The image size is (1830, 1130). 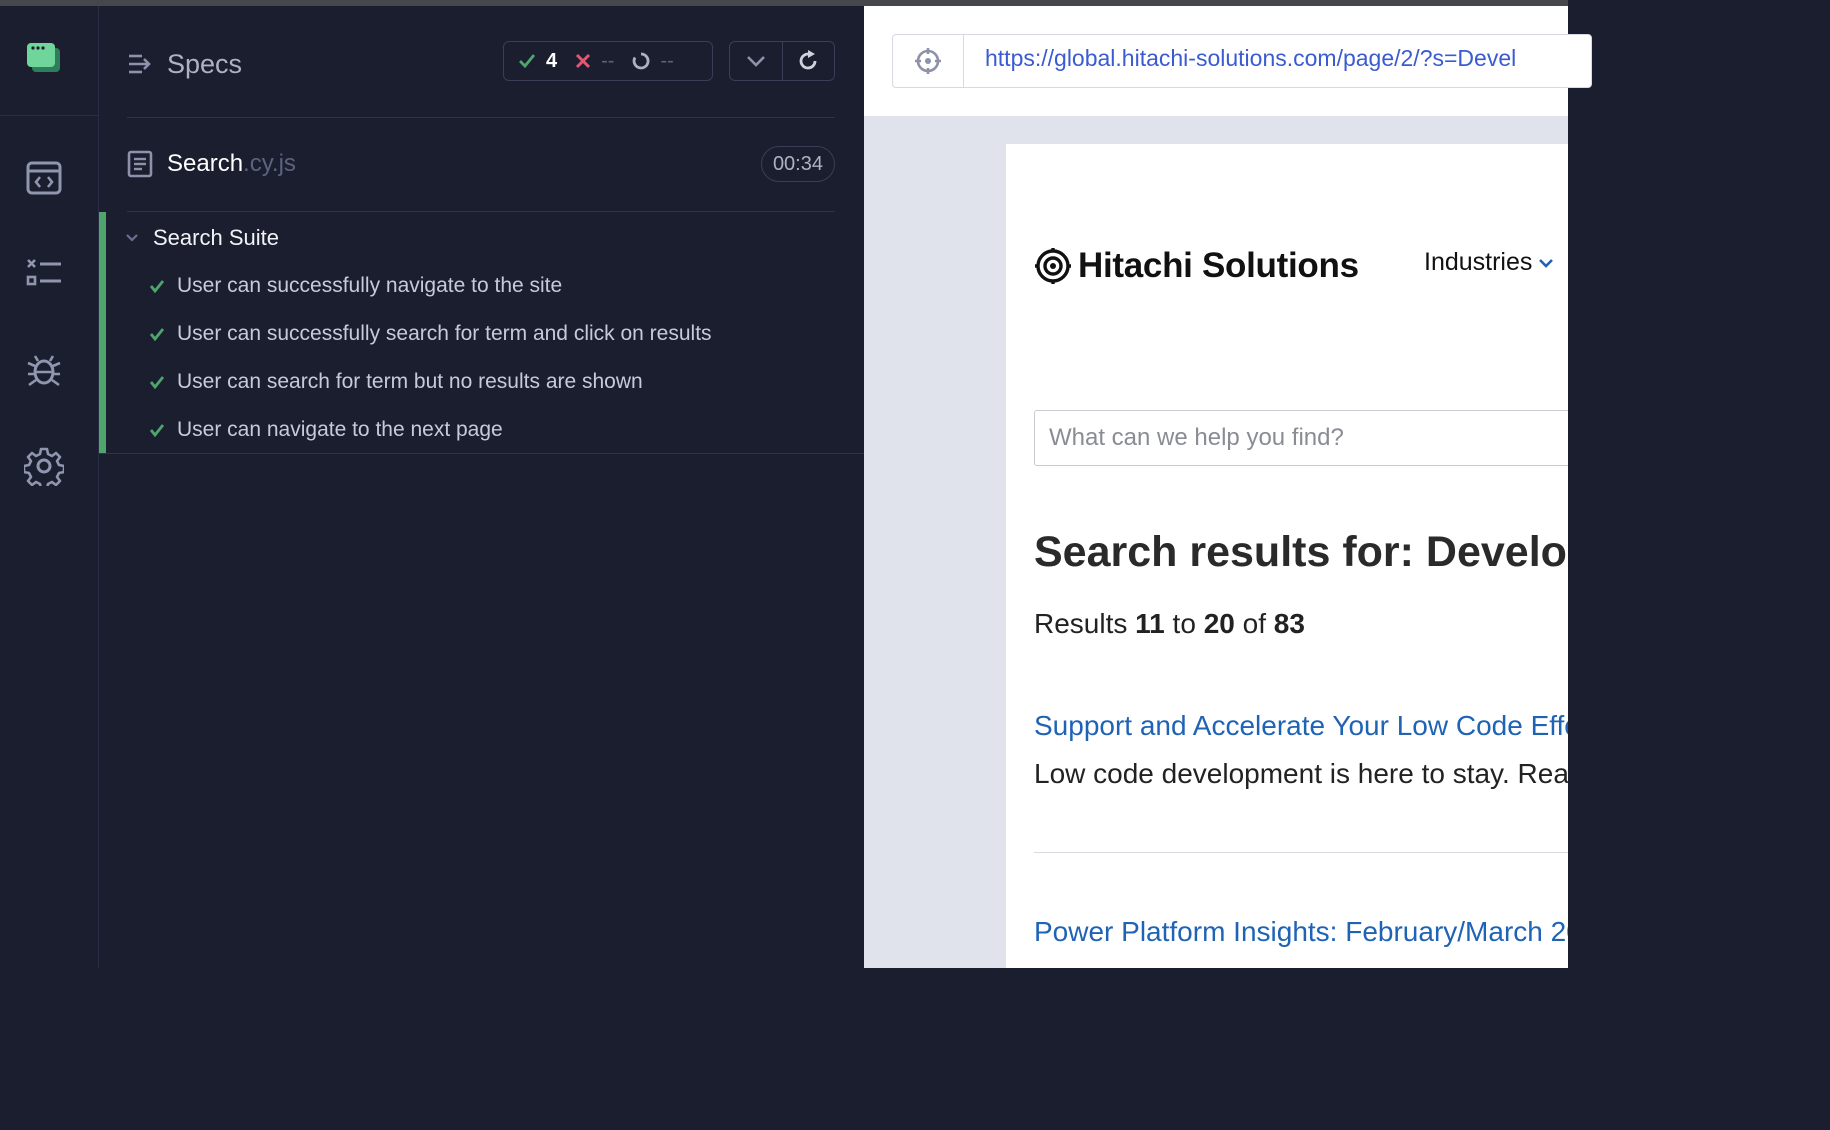 I want to click on result-divider, so click(x=1301, y=852).